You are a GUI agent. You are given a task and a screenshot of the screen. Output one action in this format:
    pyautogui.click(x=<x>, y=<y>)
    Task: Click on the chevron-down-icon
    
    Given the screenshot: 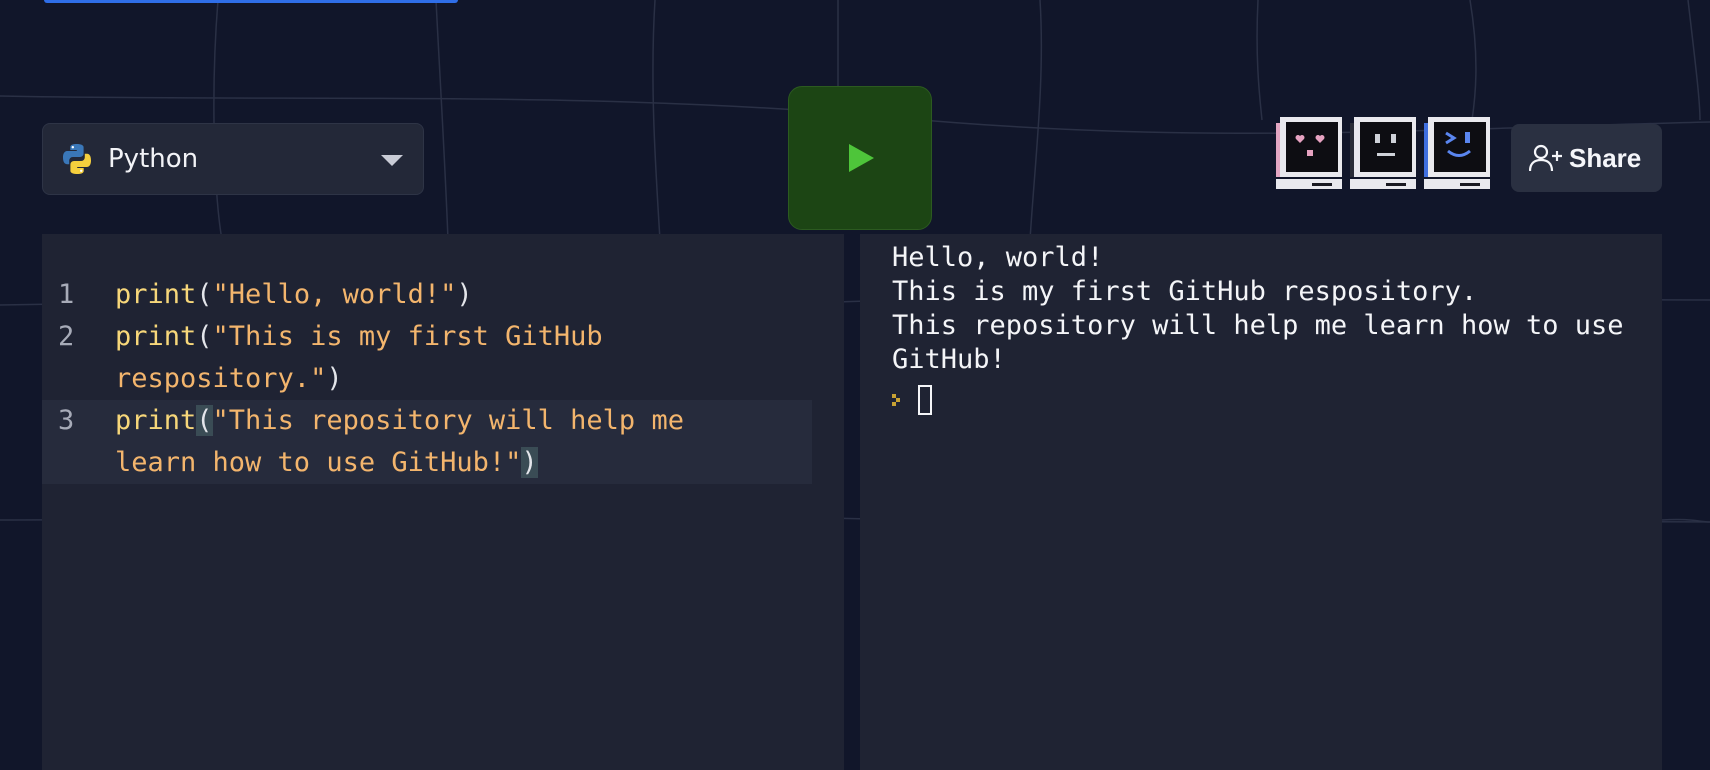 What is the action you would take?
    pyautogui.click(x=392, y=160)
    